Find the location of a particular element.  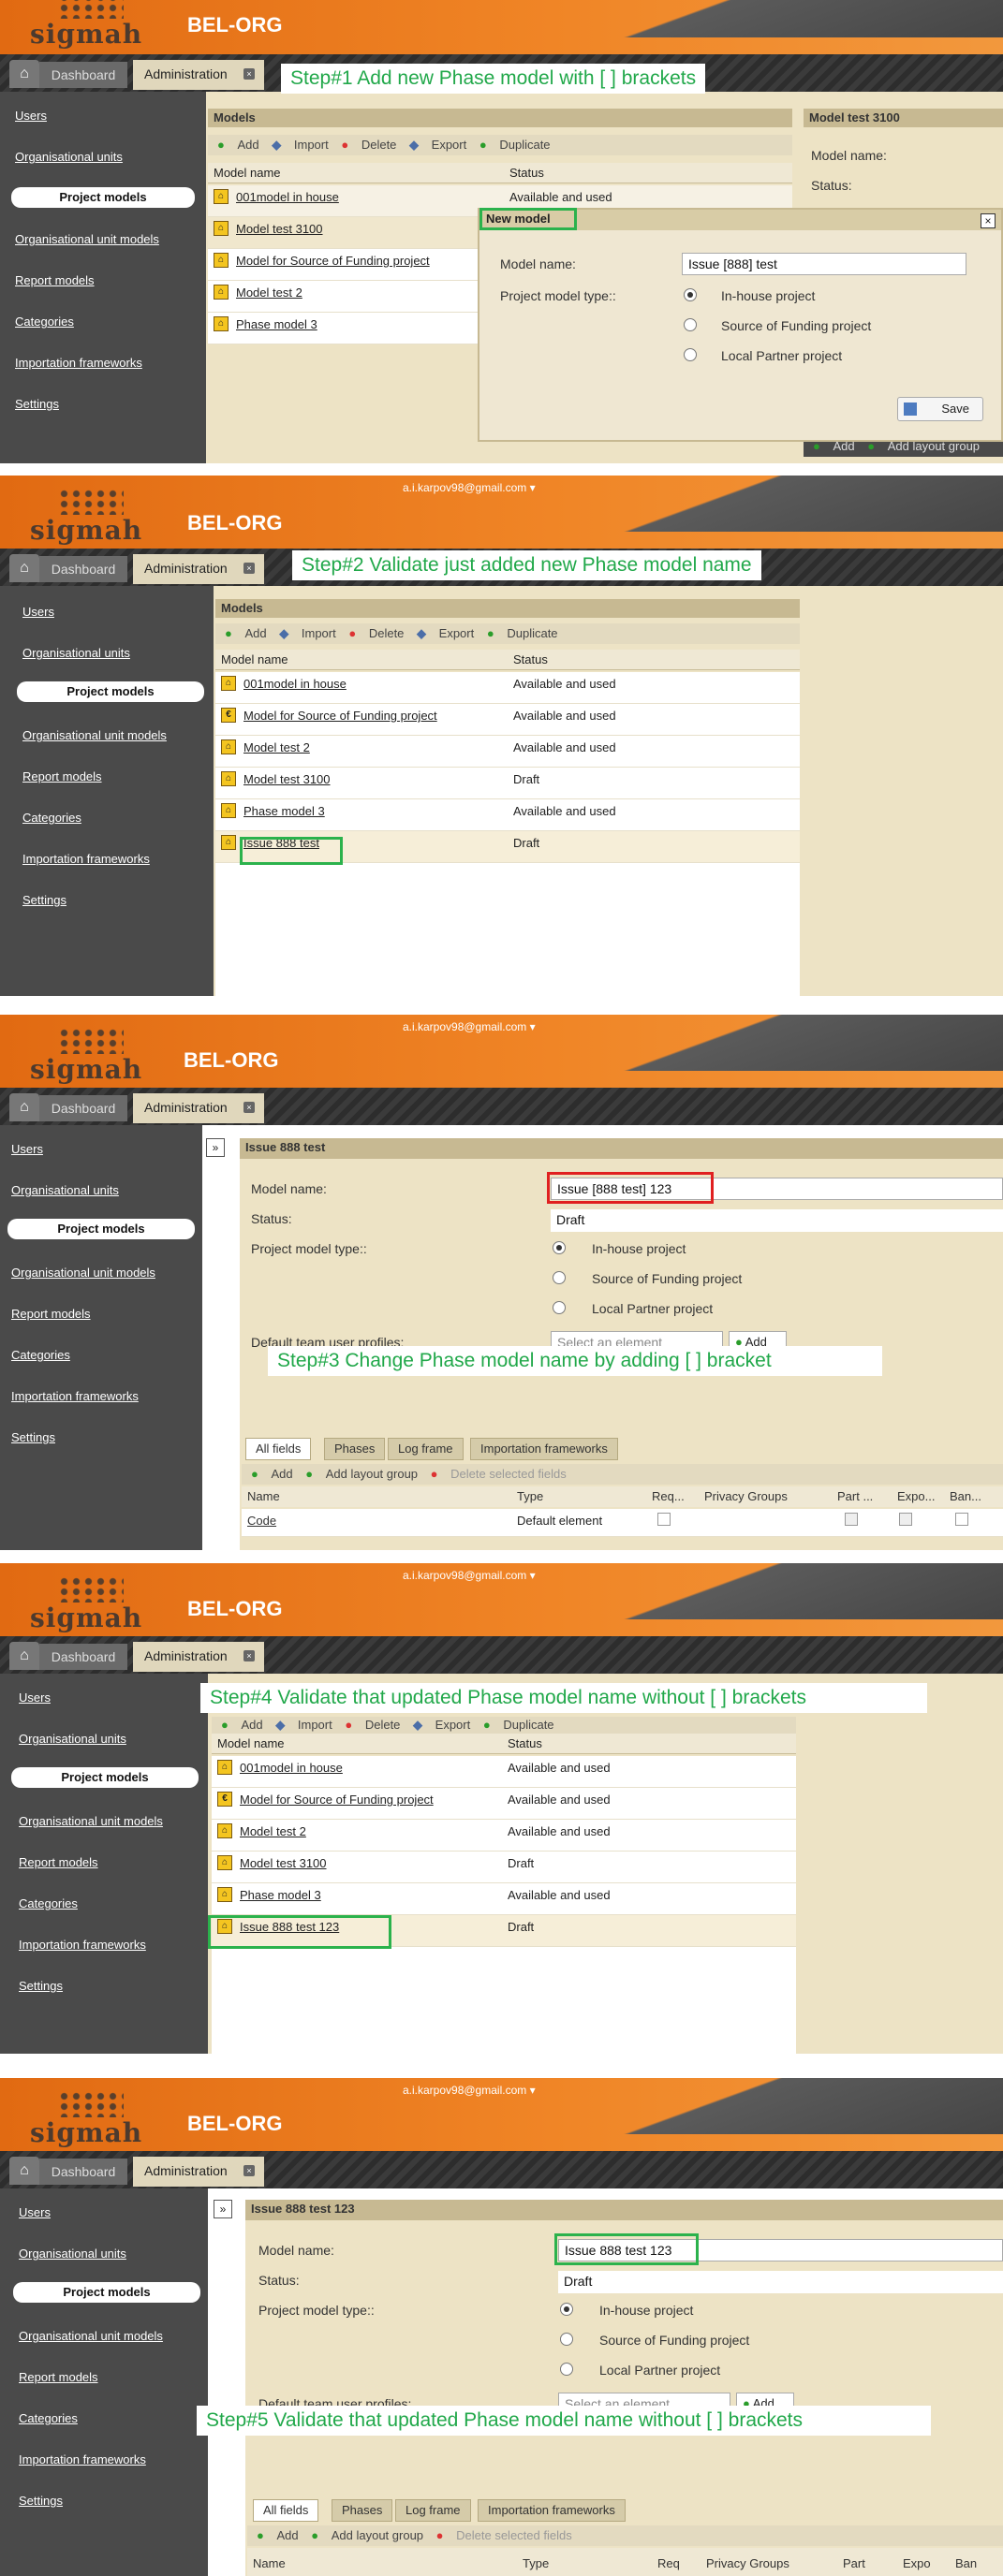

fields-grid-row: Code Default element is located at coordinates (622, 1523).